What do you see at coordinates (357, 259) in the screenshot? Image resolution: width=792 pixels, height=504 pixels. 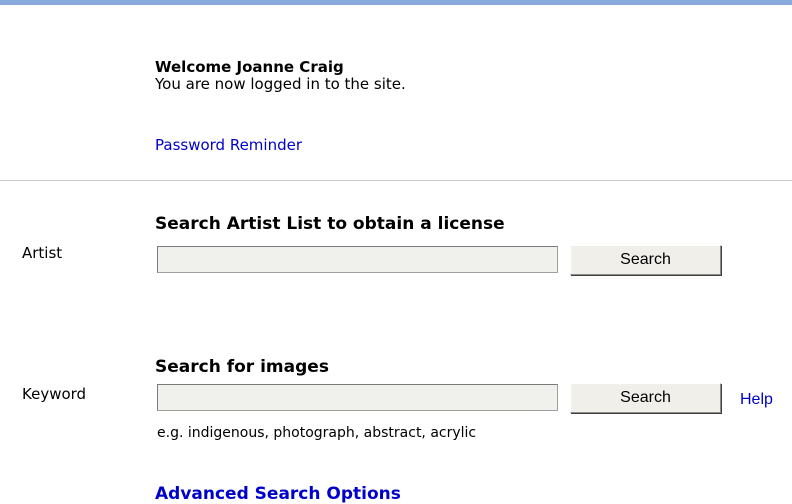 I see `artist-search-input` at bounding box center [357, 259].